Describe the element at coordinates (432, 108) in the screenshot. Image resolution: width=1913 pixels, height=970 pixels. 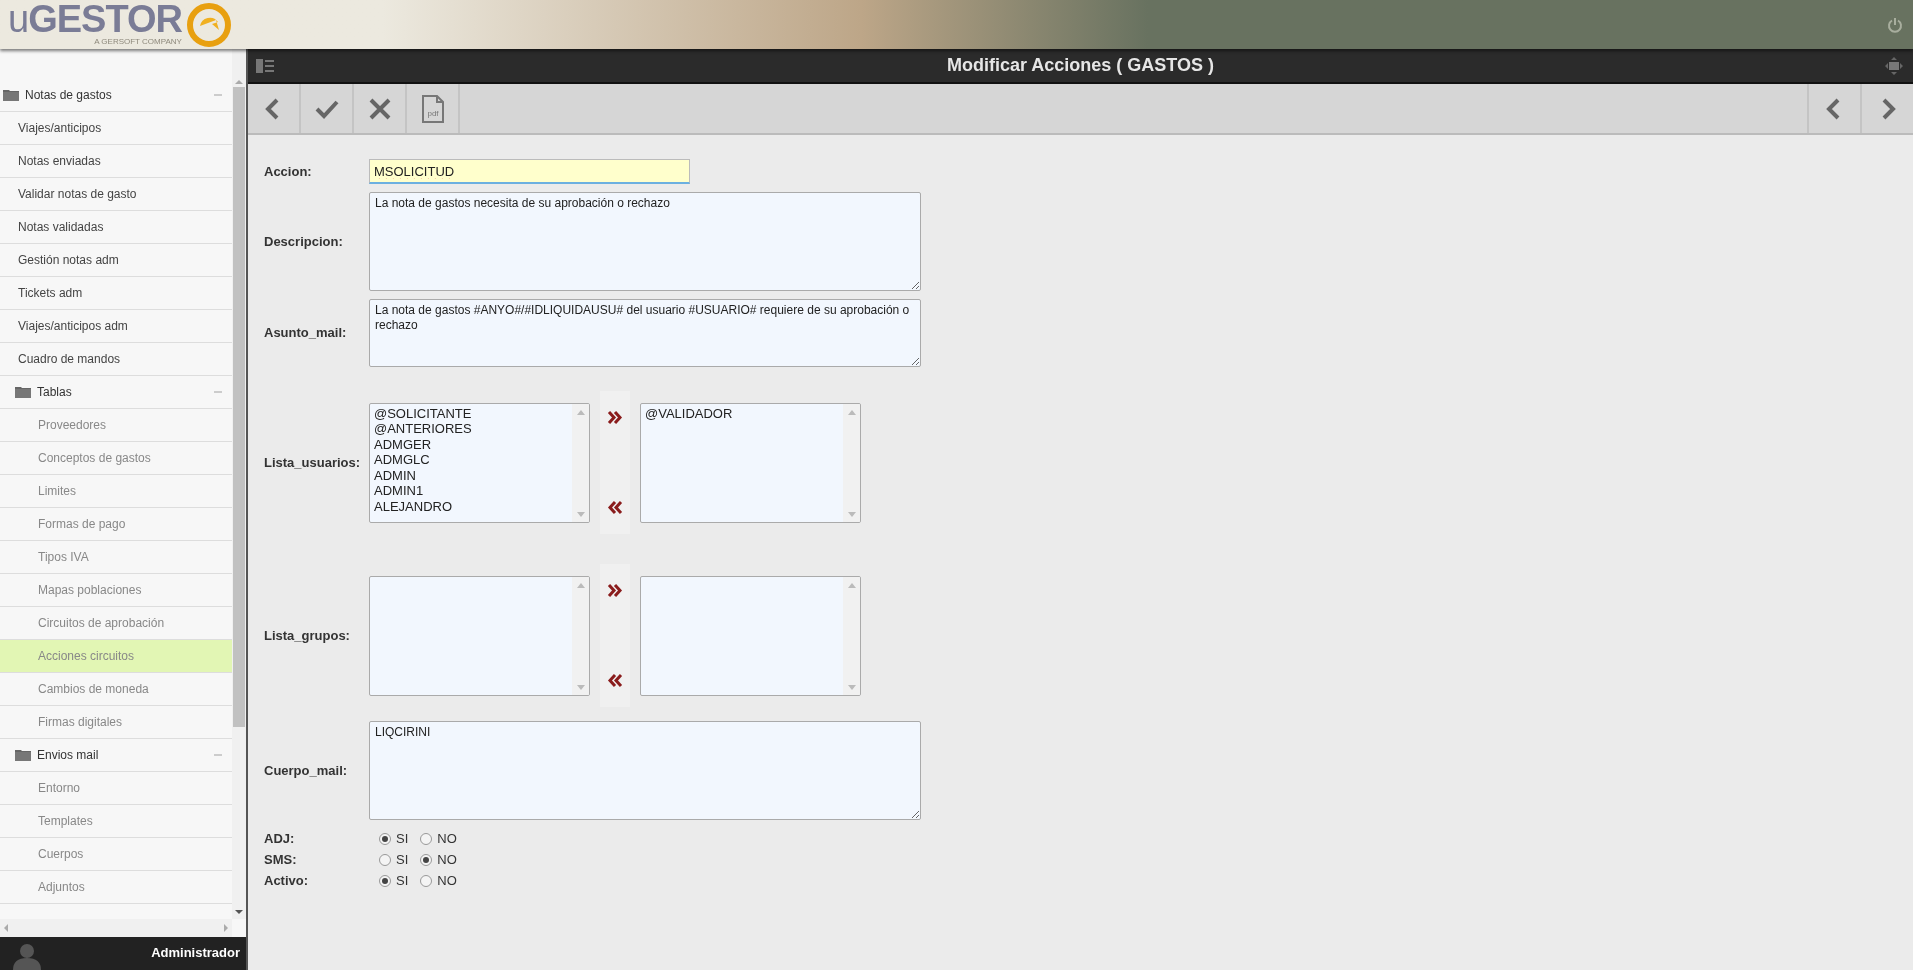
I see `pdf-file-icon: pdf` at that location.